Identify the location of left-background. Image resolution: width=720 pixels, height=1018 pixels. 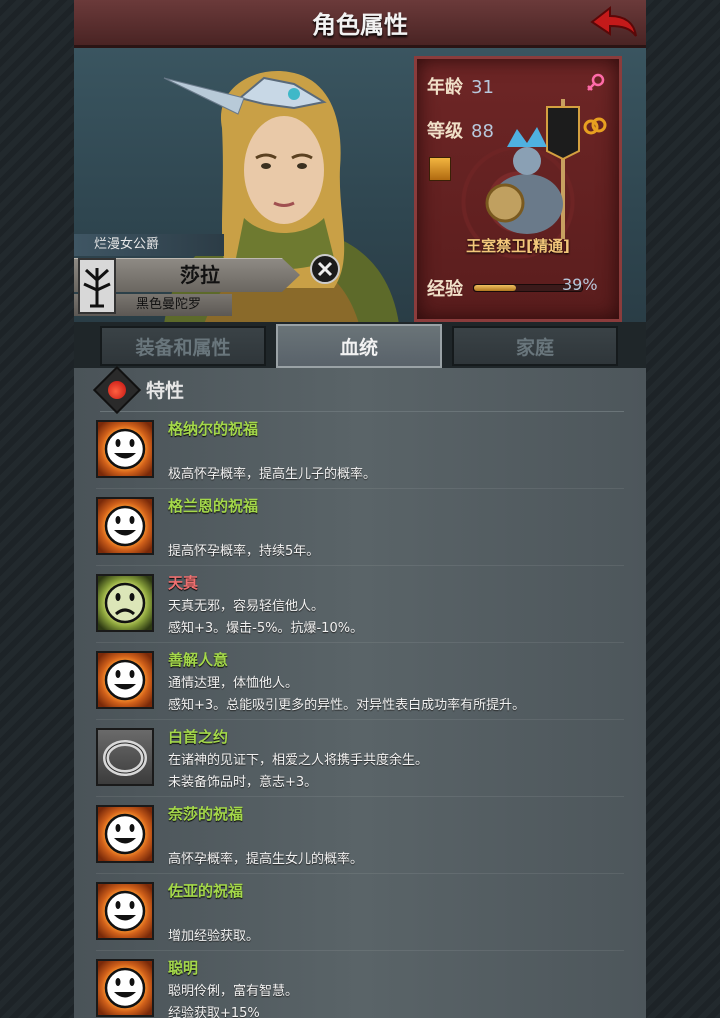
(37, 509).